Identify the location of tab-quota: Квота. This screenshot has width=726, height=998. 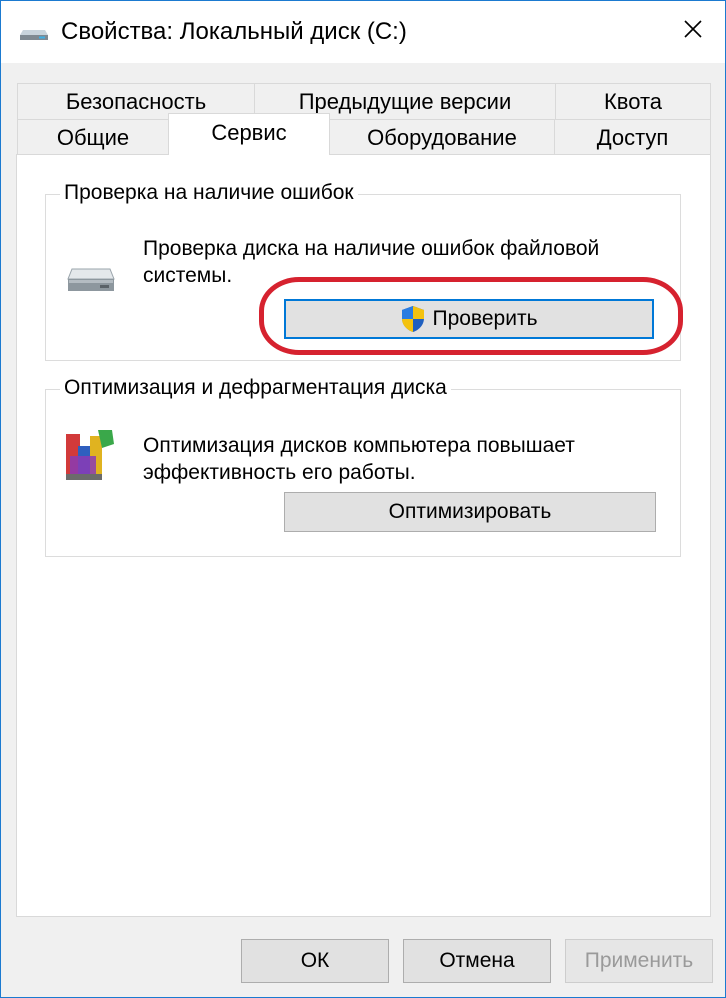
(633, 101).